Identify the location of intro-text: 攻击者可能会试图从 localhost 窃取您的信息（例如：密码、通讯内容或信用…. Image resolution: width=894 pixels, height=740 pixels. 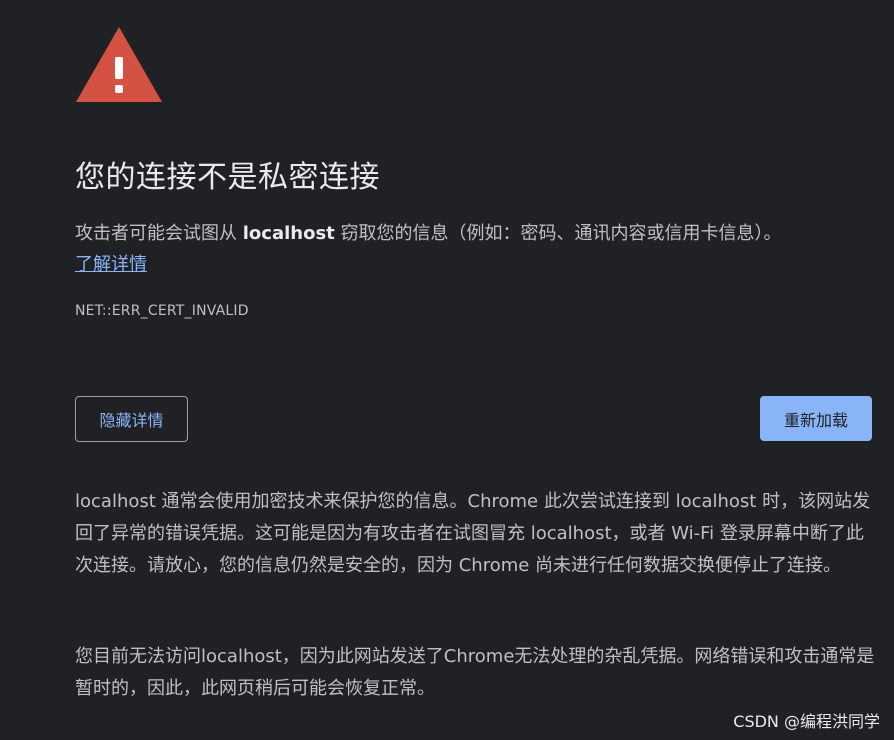
(428, 234).